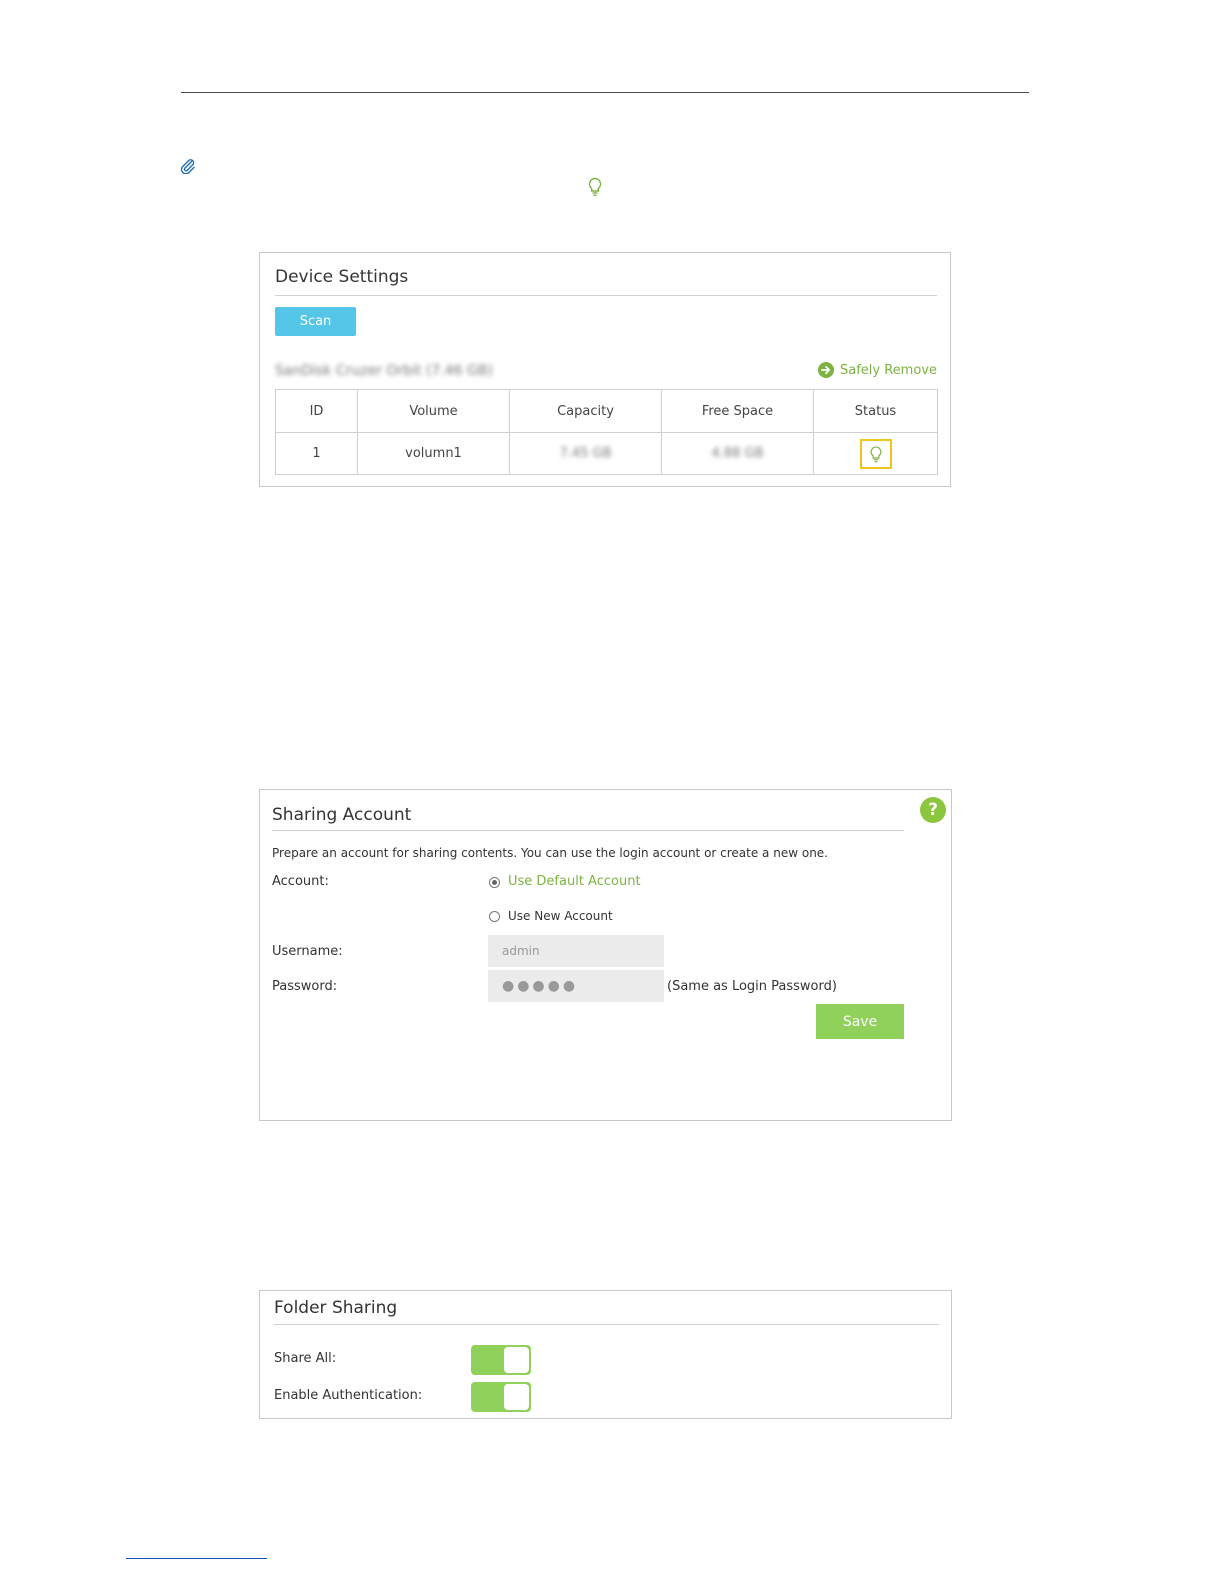 The width and height of the screenshot is (1224, 1584). I want to click on scan-button: Scan, so click(315, 321).